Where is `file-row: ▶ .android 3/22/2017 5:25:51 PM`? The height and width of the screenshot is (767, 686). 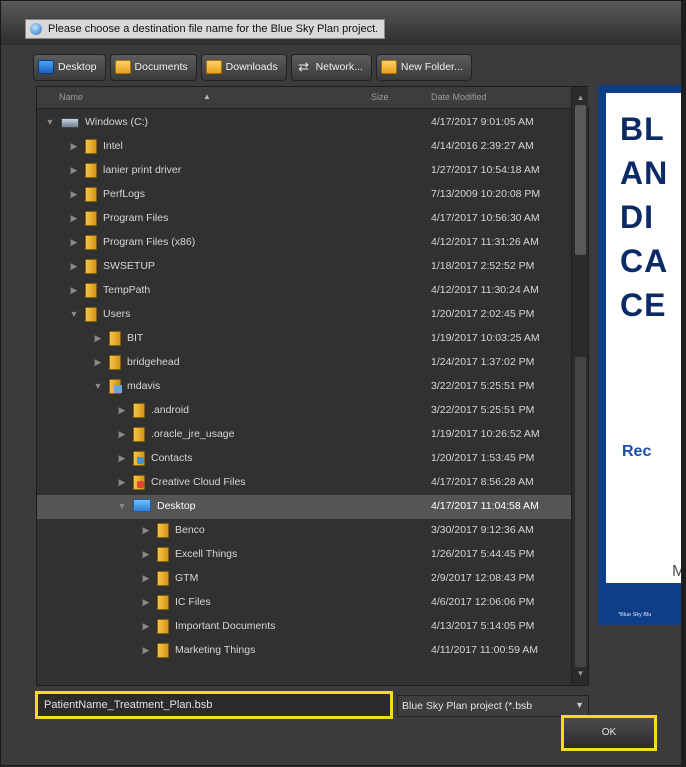
file-row: ▶ .android 3/22/2017 5:25:51 PM is located at coordinates (304, 411).